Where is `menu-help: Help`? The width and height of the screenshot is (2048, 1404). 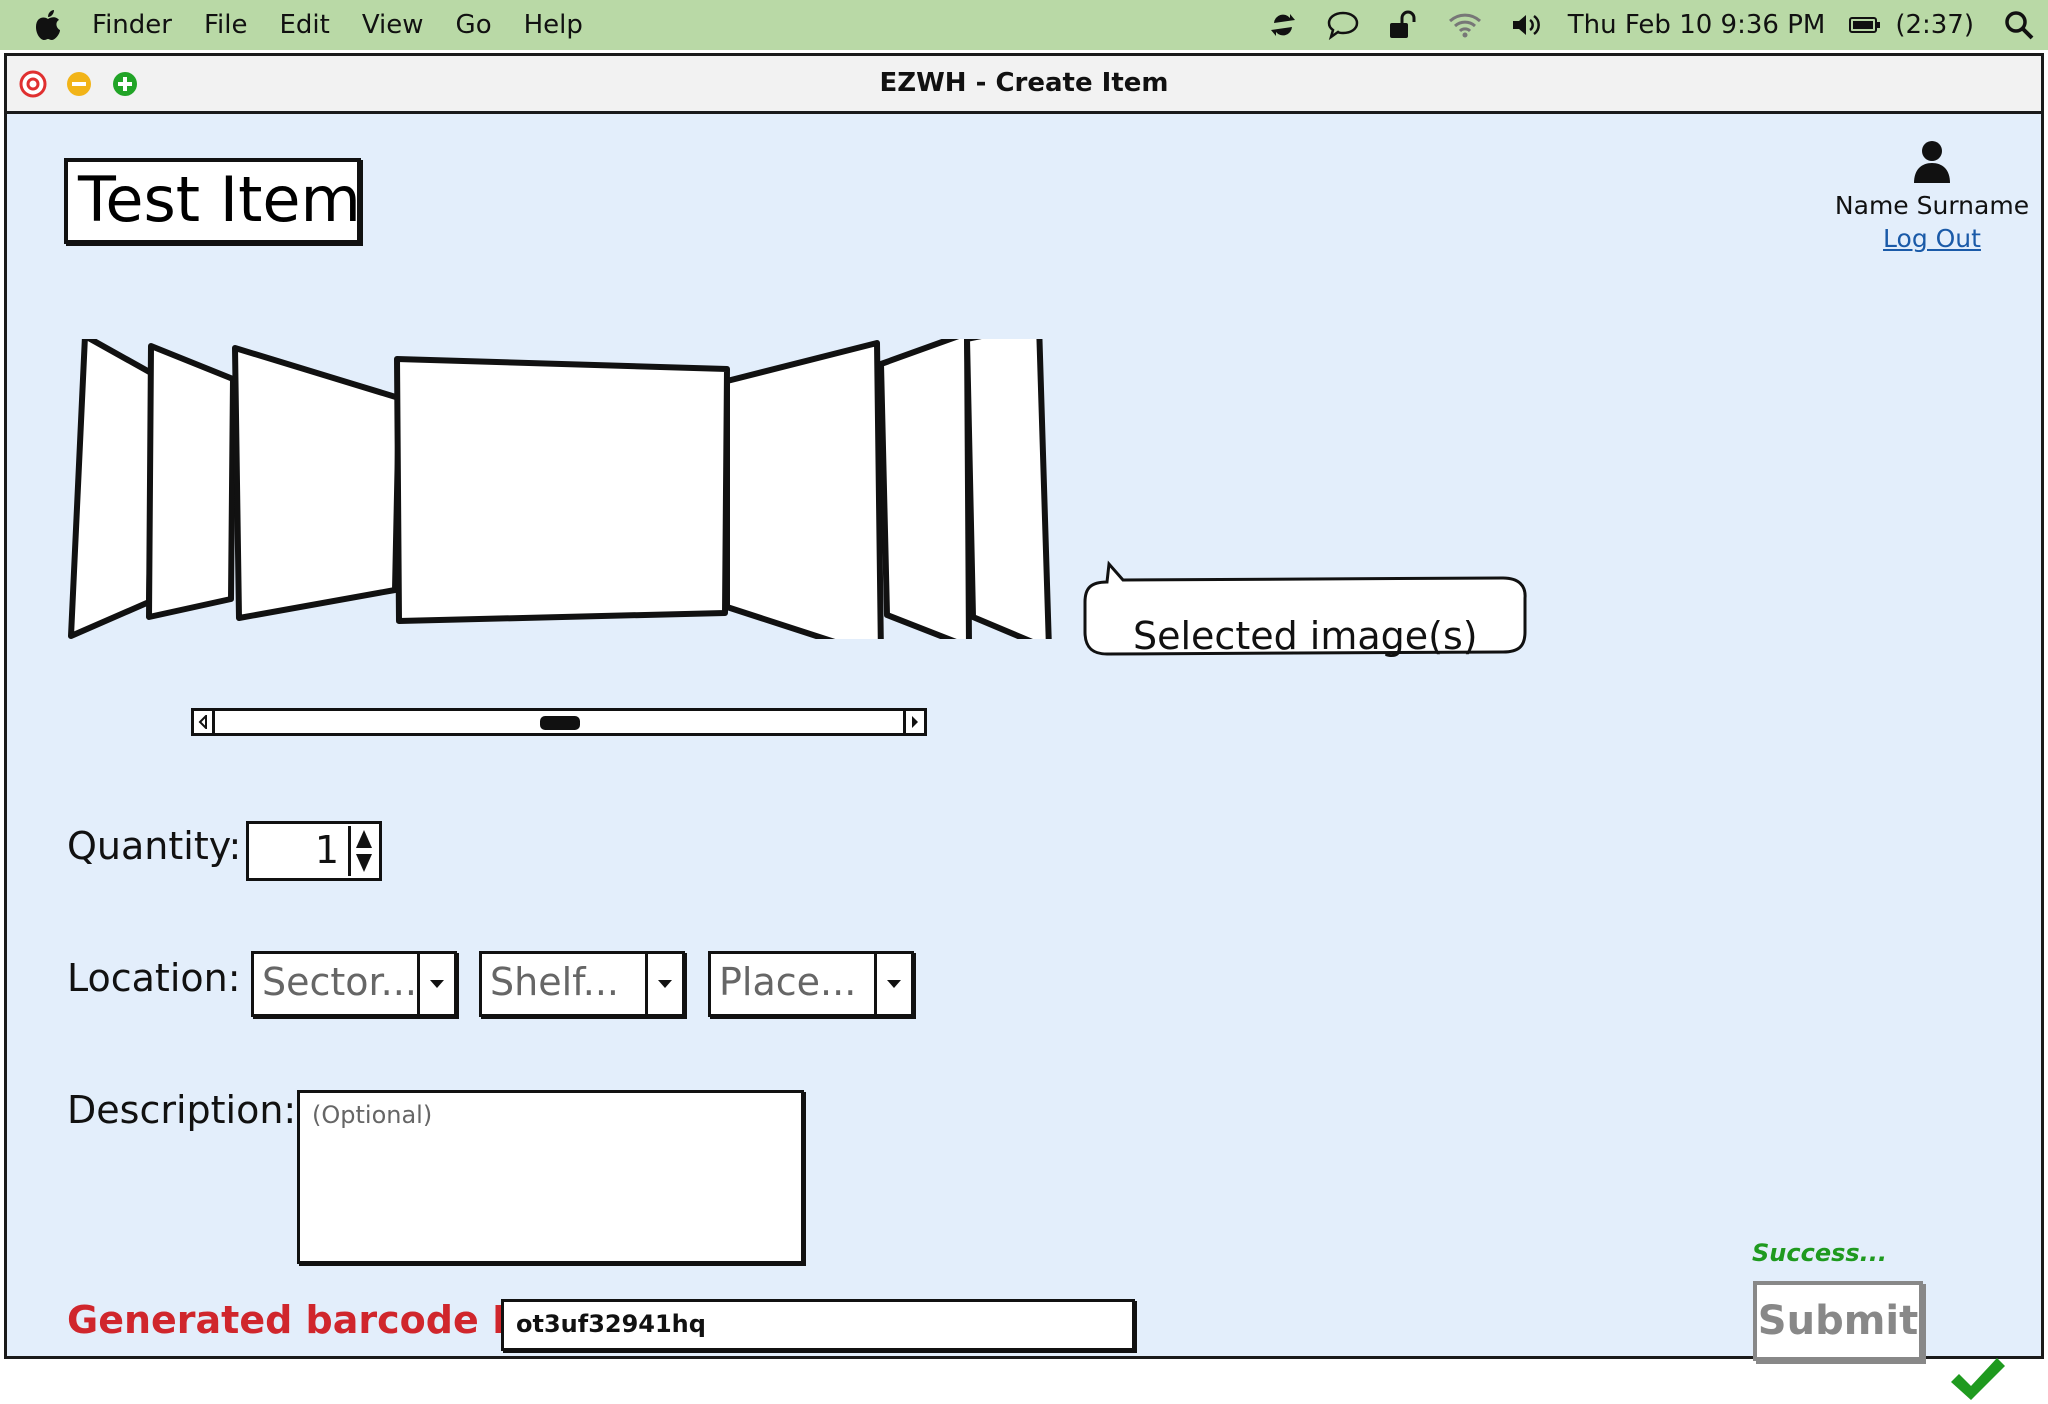 menu-help: Help is located at coordinates (553, 25).